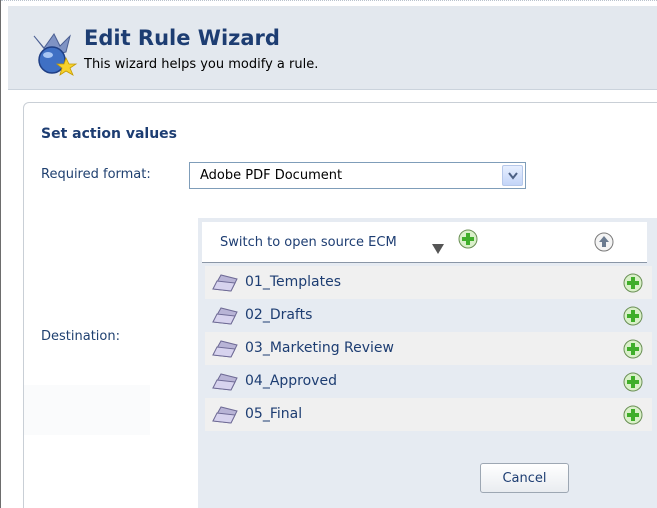 The height and width of the screenshot is (508, 657). Describe the element at coordinates (96, 174) in the screenshot. I see `required-format-label: Required format:` at that location.